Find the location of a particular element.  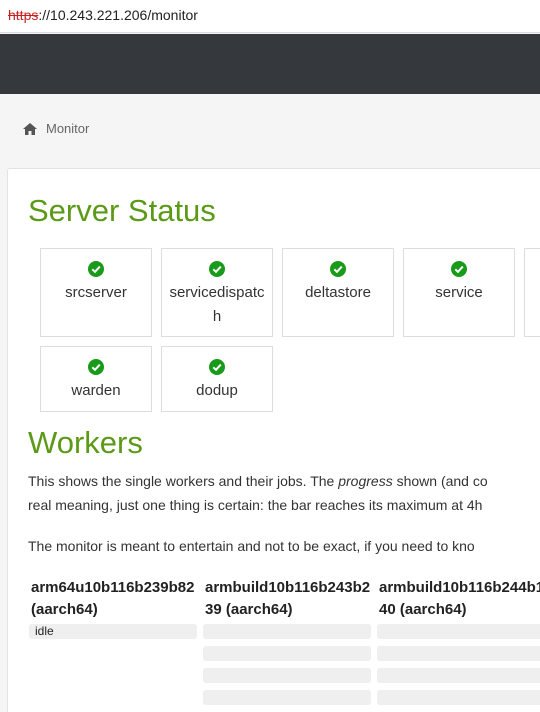

service-card-partial is located at coordinates (532, 292).